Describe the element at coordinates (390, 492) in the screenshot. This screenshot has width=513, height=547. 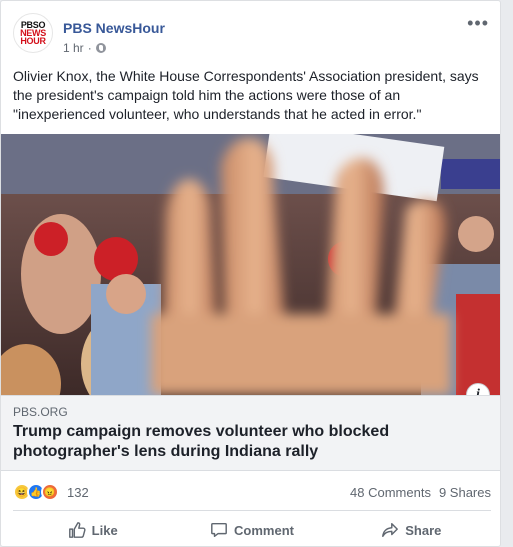
I see `comments-count: 48 Comments` at that location.